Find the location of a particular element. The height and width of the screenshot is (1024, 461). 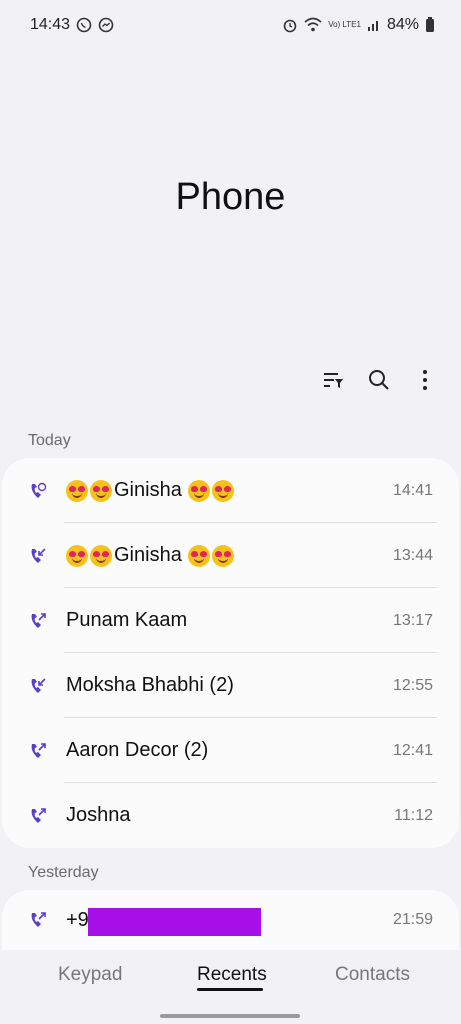

call-row: Aaron Decor (2) 12:41 is located at coordinates (230, 750).